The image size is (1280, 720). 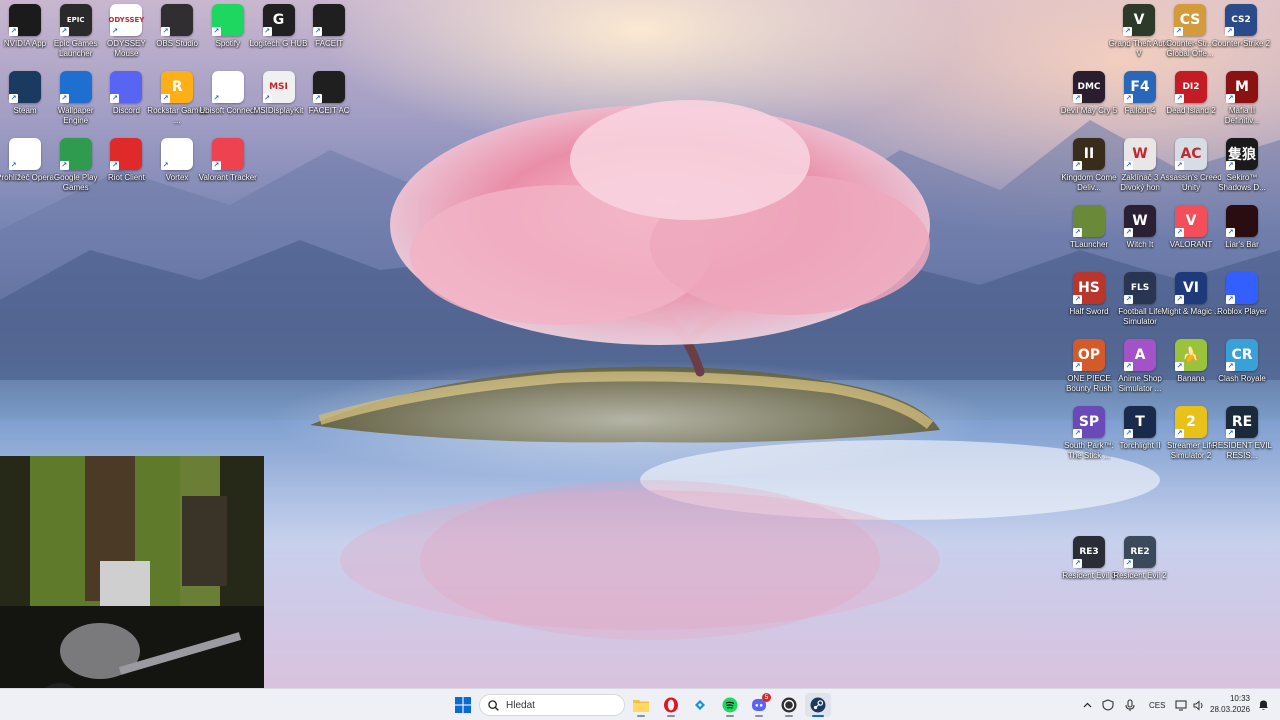 What do you see at coordinates (1242, 422) in the screenshot?
I see `icon-glyph: RE` at bounding box center [1242, 422].